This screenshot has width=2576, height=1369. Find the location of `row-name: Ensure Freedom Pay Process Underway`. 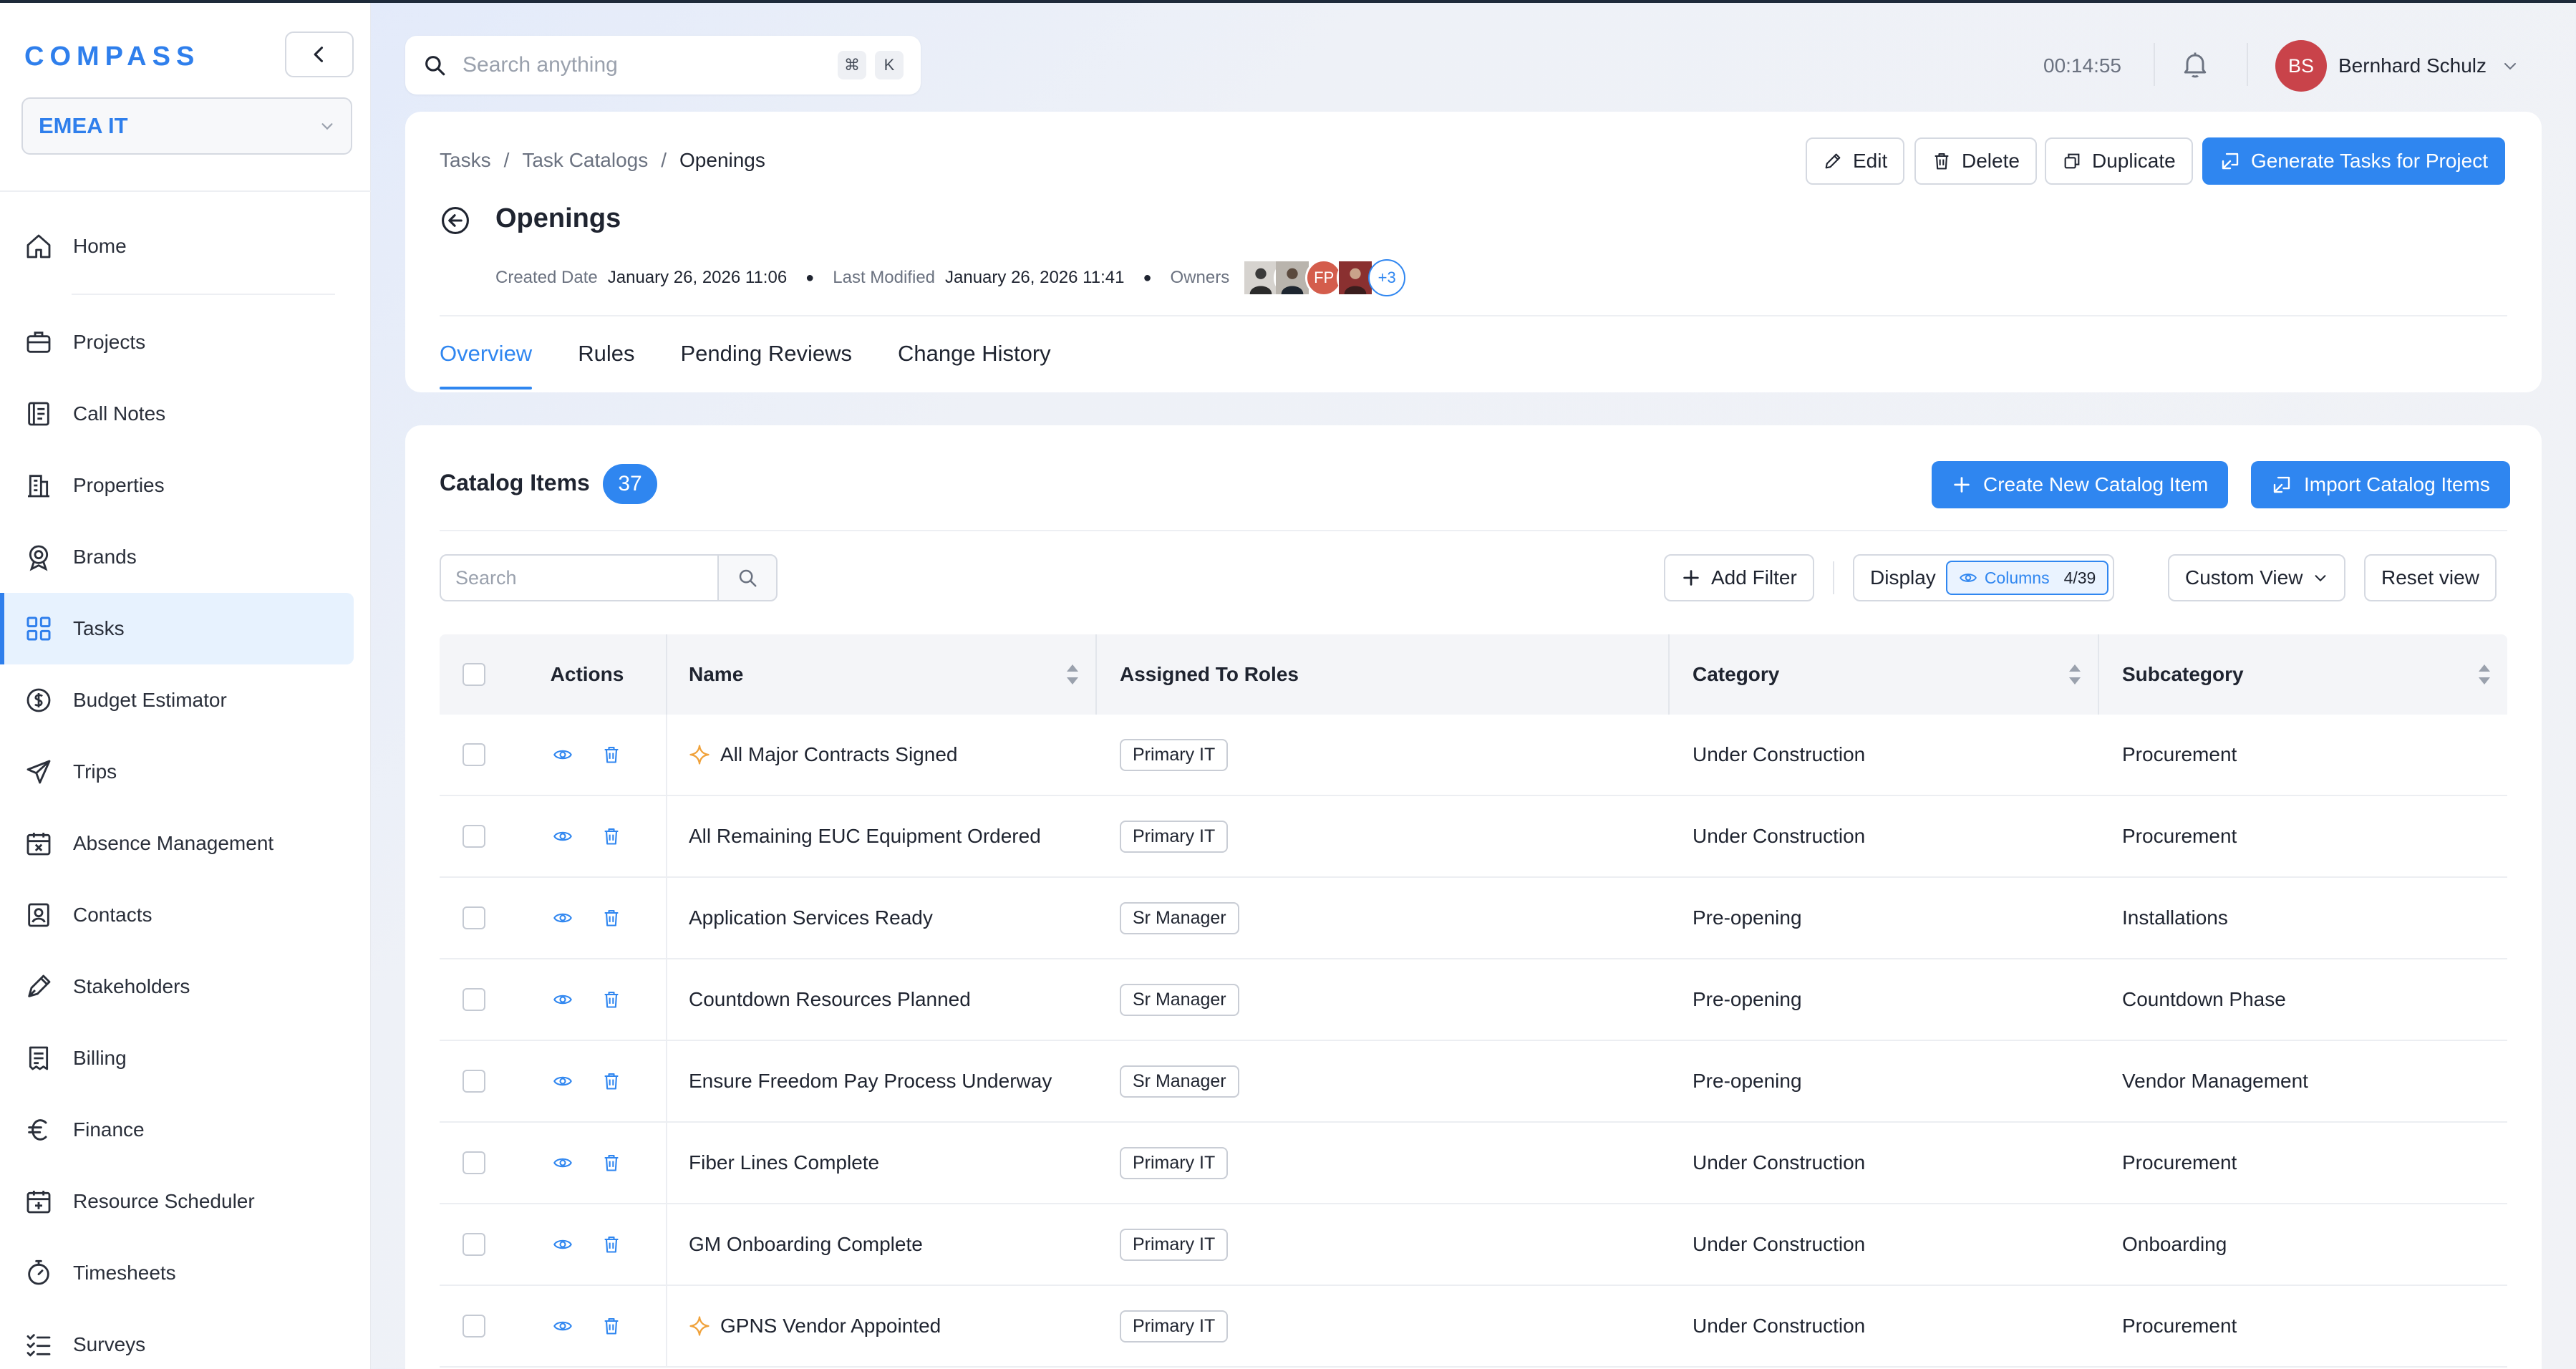

row-name: Ensure Freedom Pay Process Underway is located at coordinates (870, 1081).